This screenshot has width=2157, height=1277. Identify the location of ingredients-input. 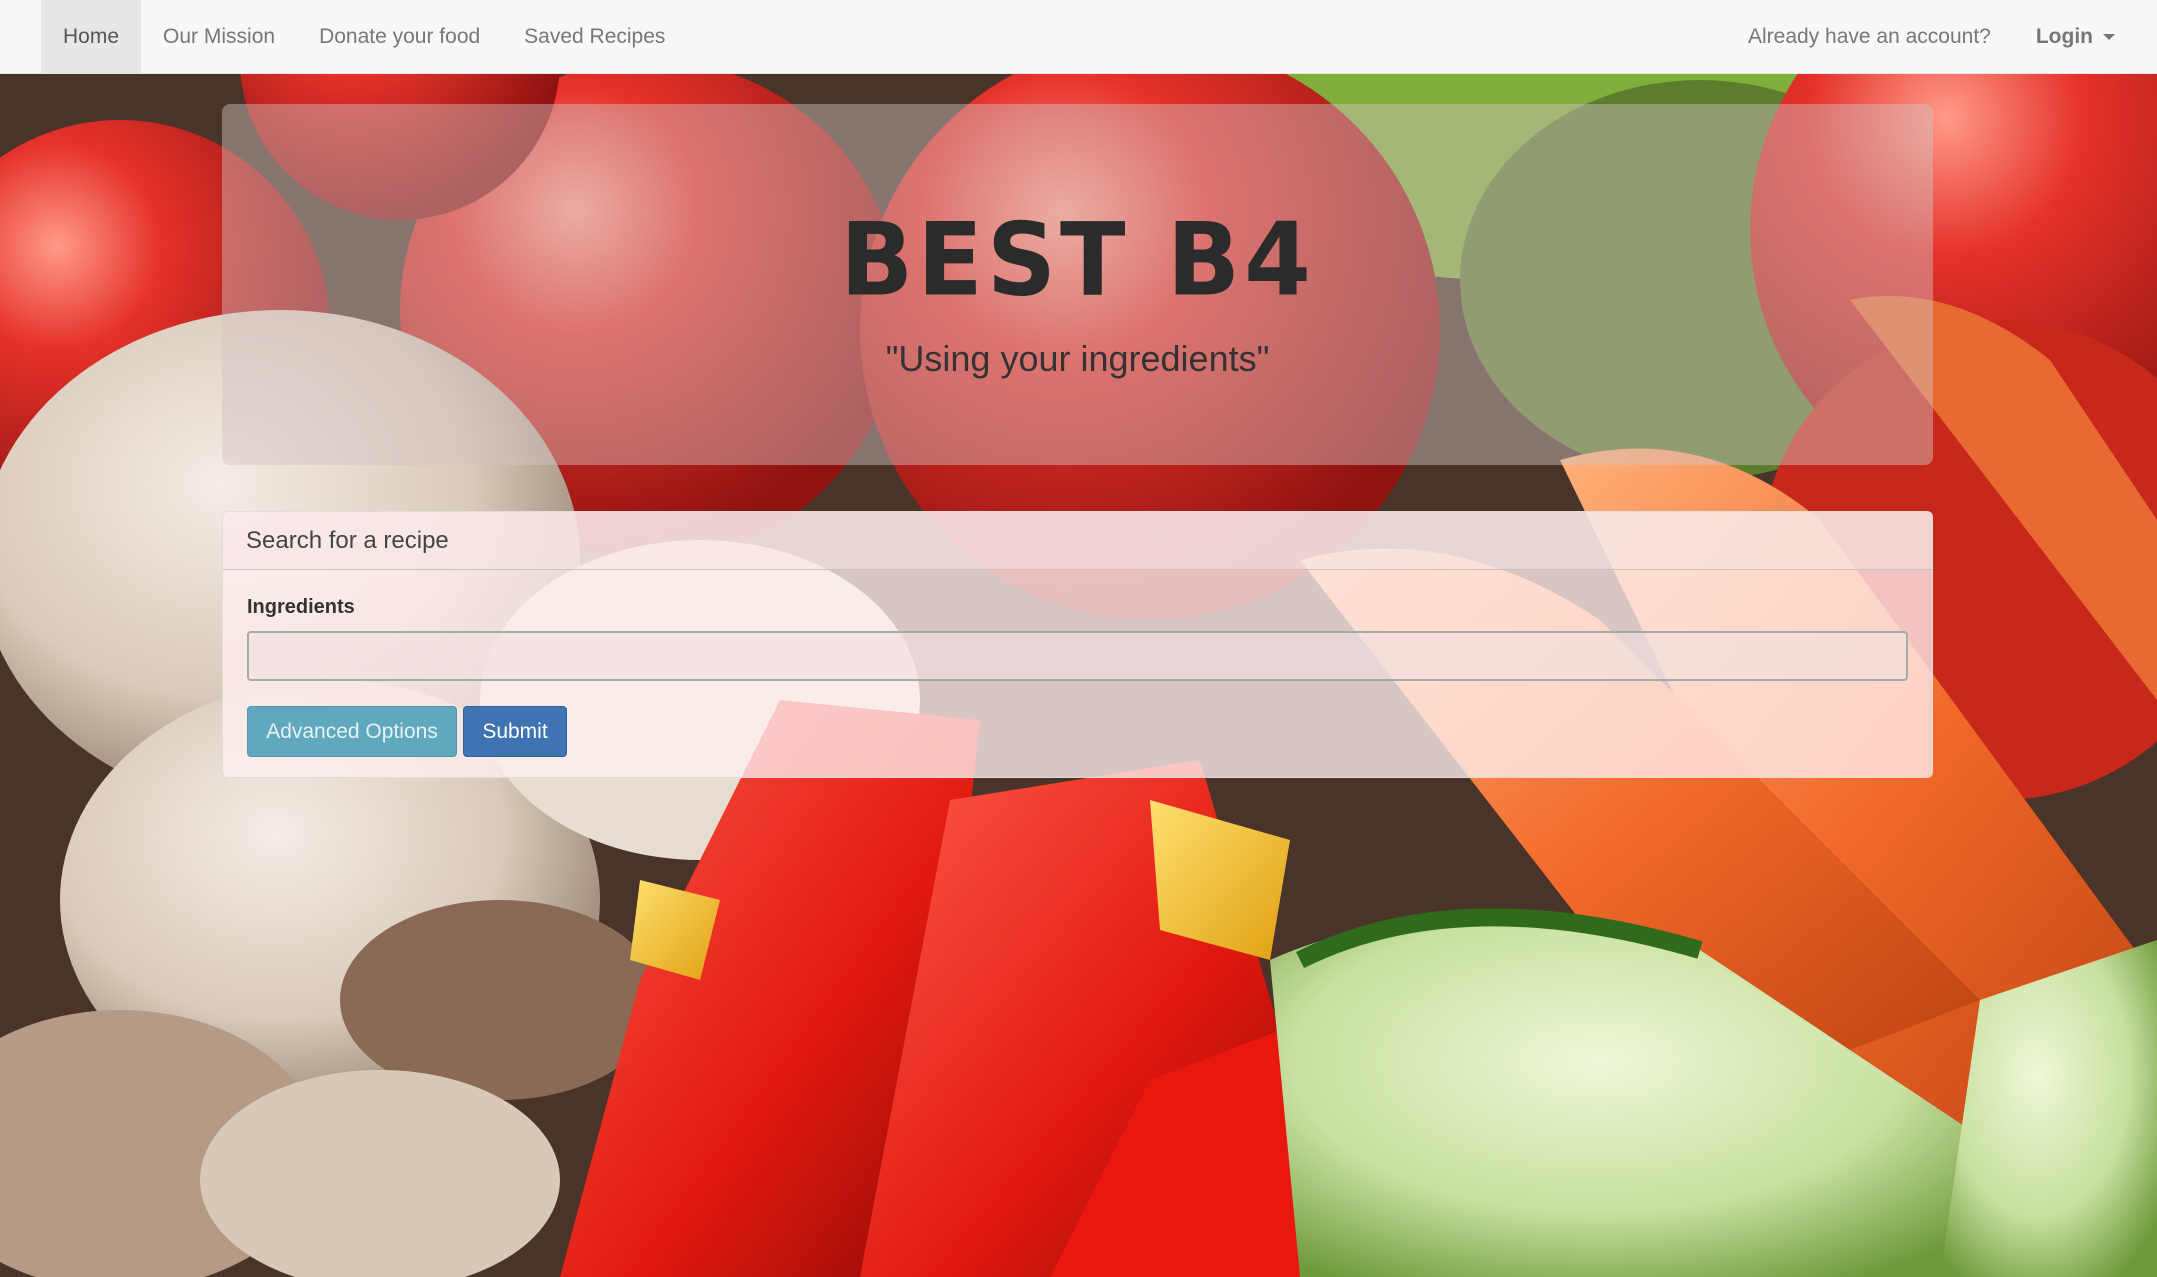
(1077, 656).